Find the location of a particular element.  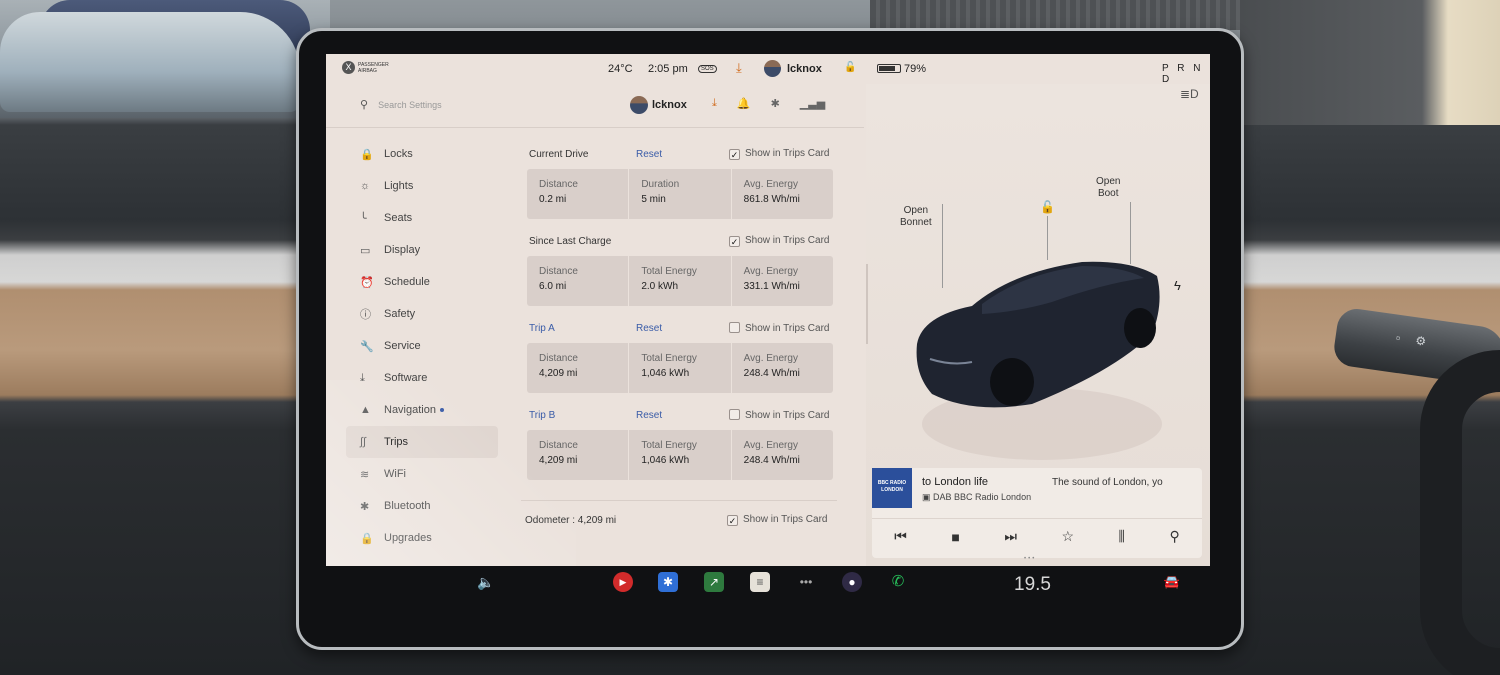

stat-value: 2.0 kWh is located at coordinates (660, 286).